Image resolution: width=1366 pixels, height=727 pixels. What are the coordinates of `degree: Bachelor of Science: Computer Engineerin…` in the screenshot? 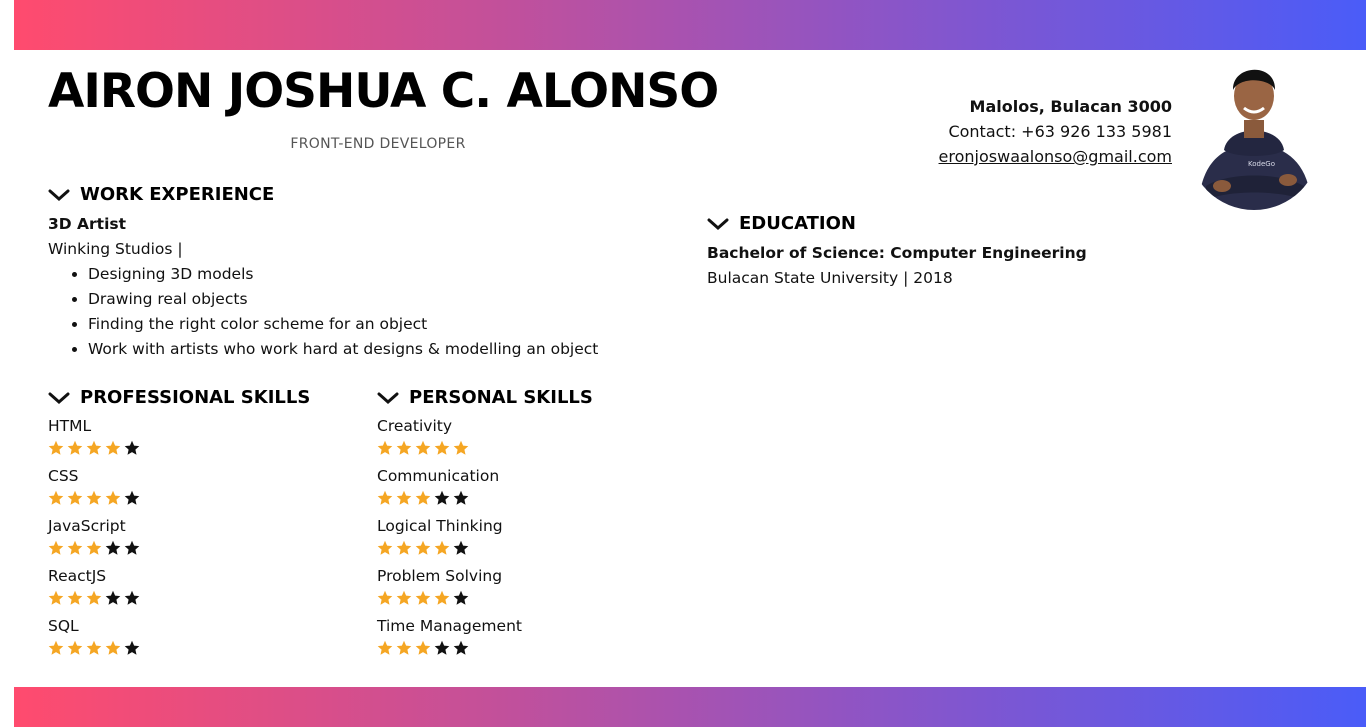 It's located at (897, 253).